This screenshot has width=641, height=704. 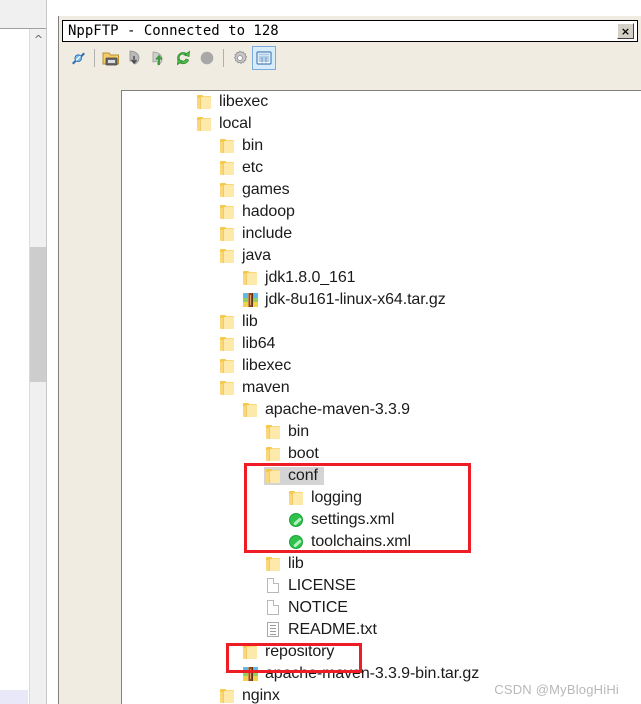 I want to click on editor-text-area, so click(x=15, y=366).